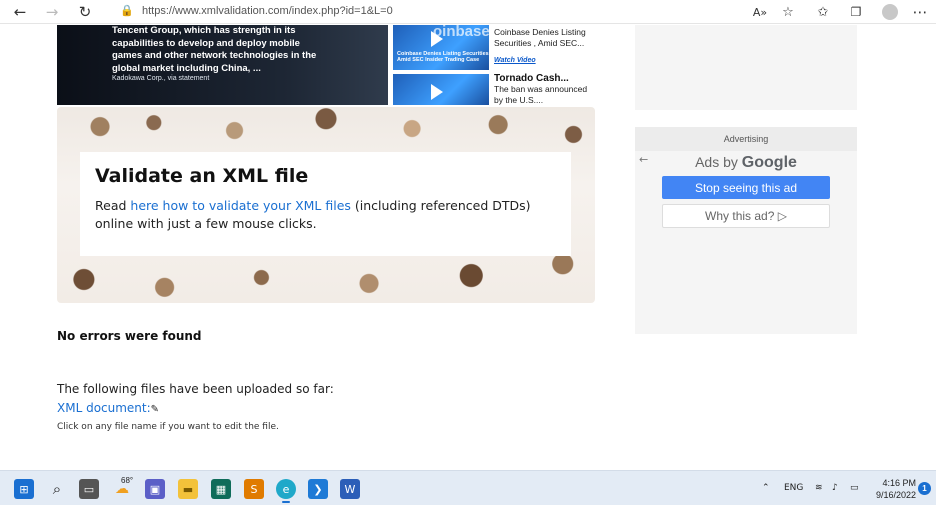  What do you see at coordinates (760, 12) in the screenshot?
I see `read-aloud-icon: A»` at bounding box center [760, 12].